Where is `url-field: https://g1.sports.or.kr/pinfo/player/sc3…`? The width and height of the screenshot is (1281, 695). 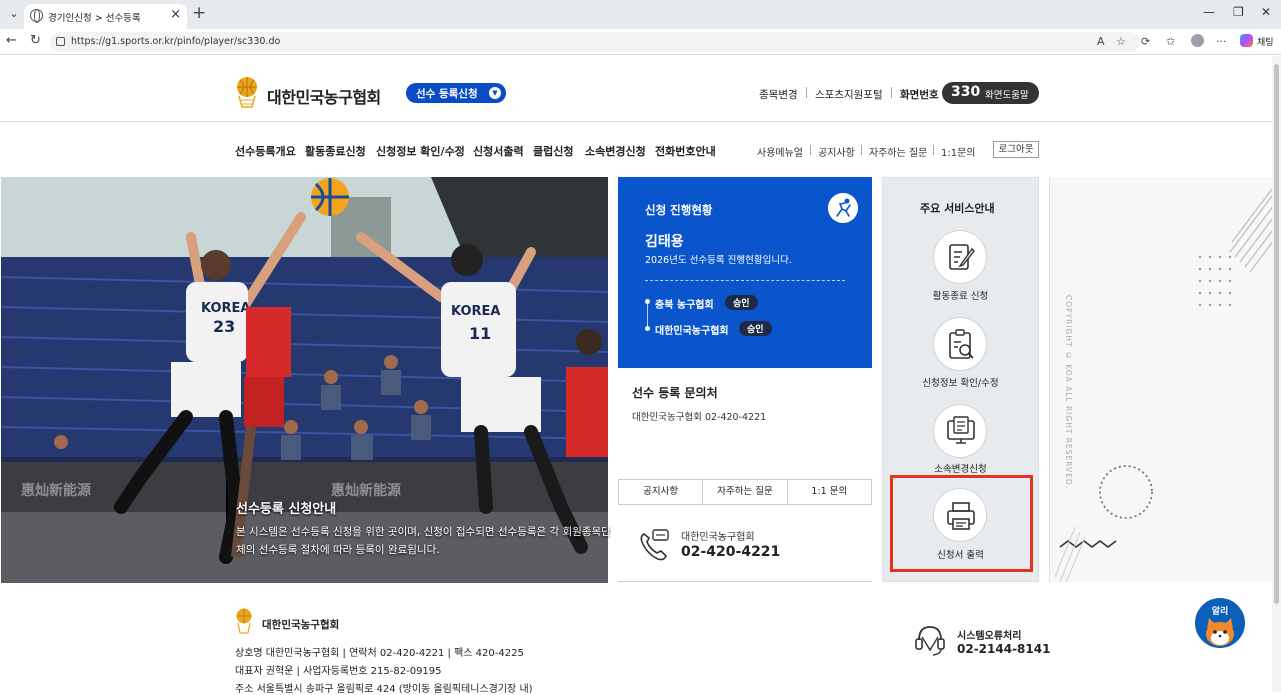
url-field: https://g1.sports.or.kr/pinfo/player/sc3… is located at coordinates (595, 42).